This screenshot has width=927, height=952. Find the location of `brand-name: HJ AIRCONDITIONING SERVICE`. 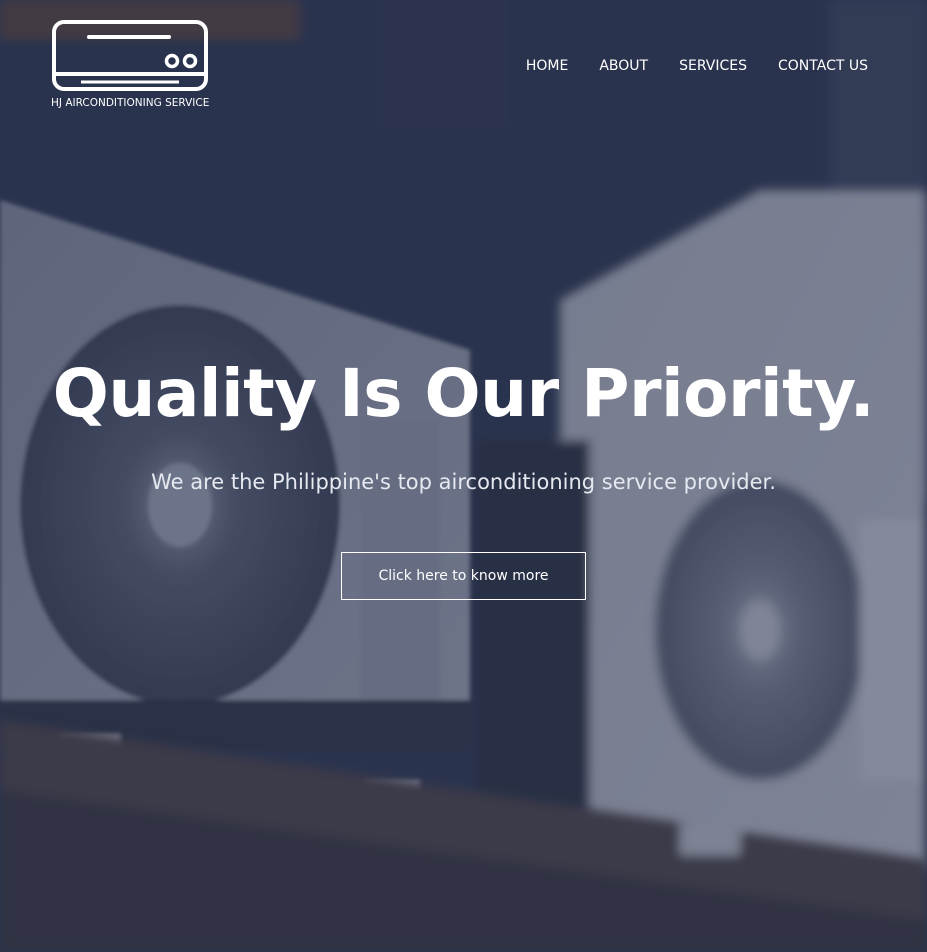

brand-name: HJ AIRCONDITIONING SERVICE is located at coordinates (130, 103).